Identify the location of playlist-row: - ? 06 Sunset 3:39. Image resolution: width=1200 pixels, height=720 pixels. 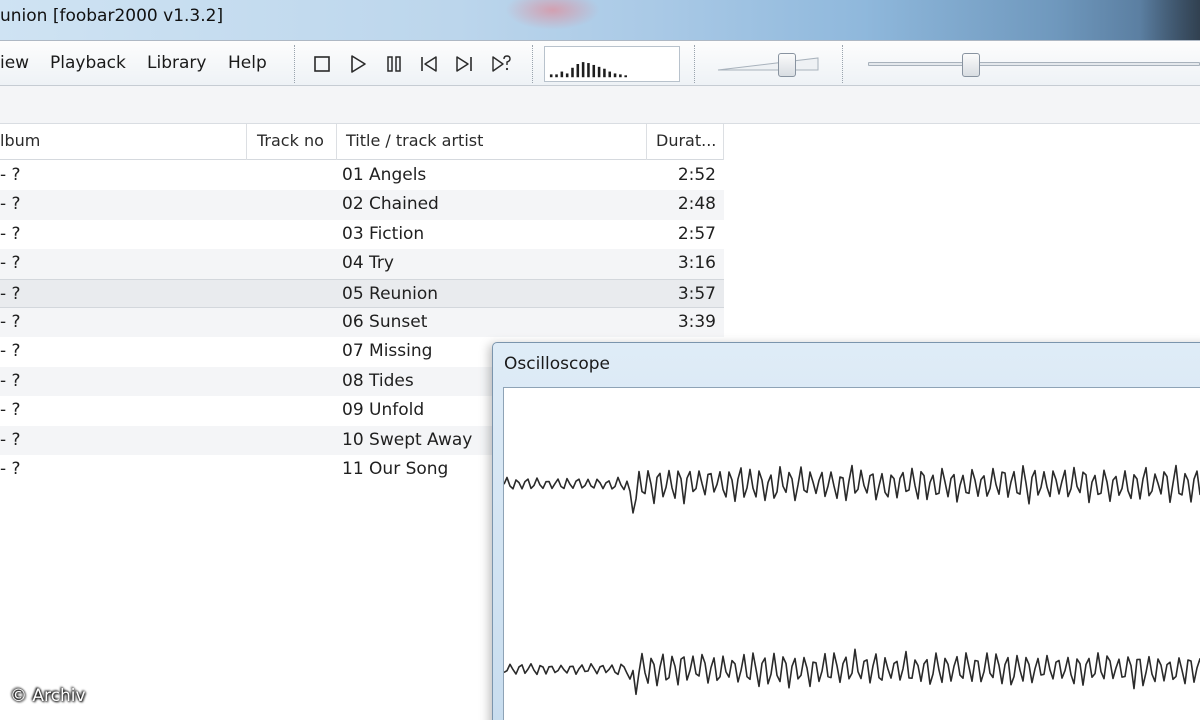
(362, 322).